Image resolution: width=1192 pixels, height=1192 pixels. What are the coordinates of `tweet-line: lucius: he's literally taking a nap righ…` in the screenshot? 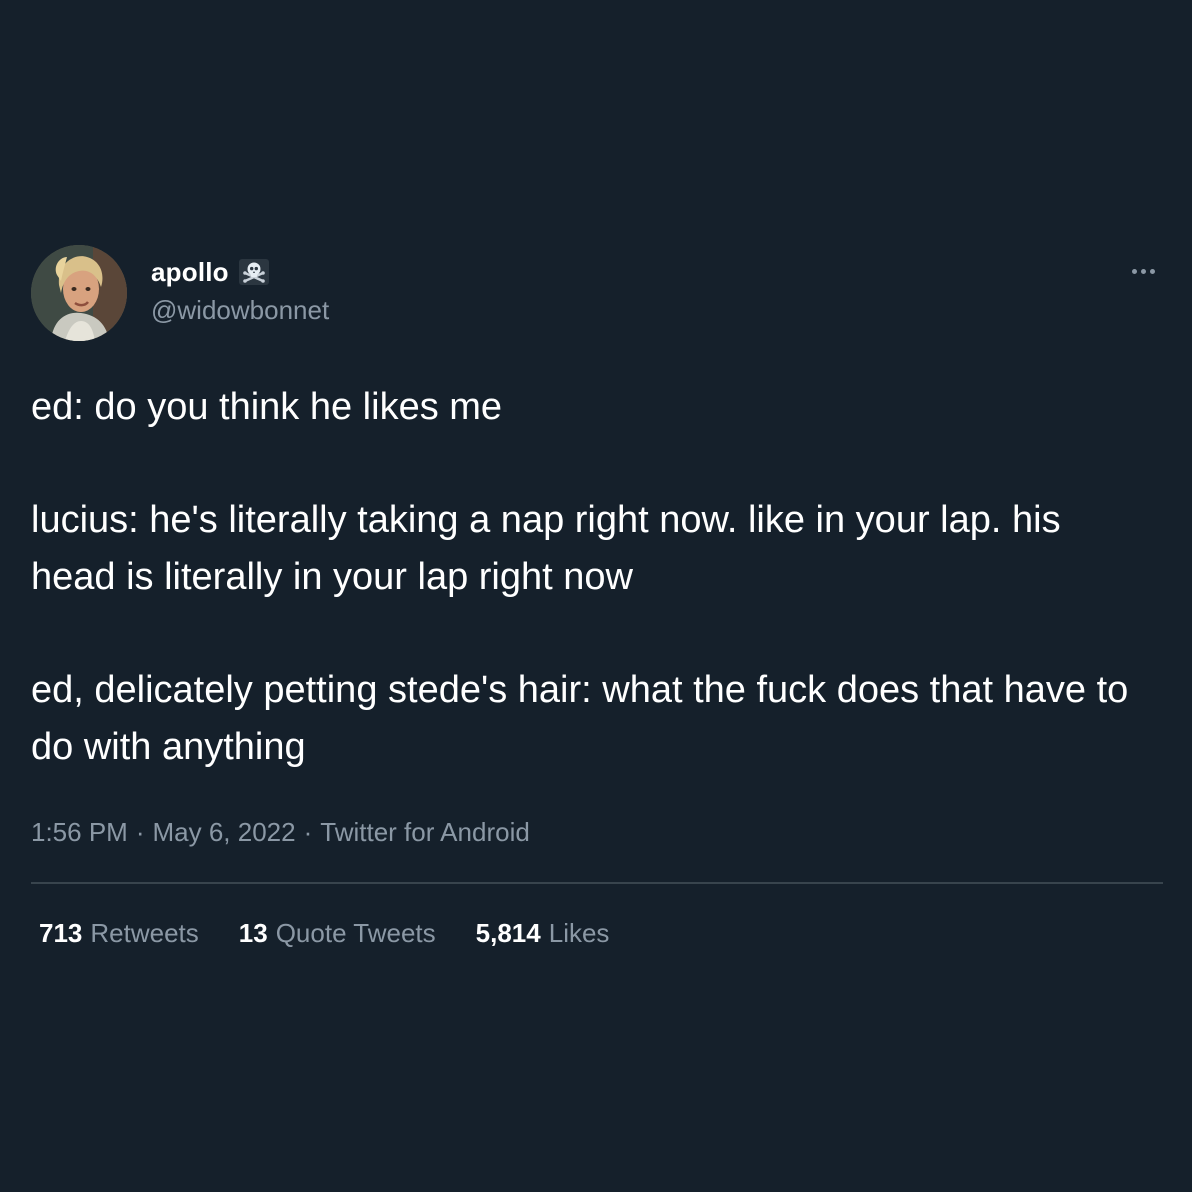 It's located at (546, 548).